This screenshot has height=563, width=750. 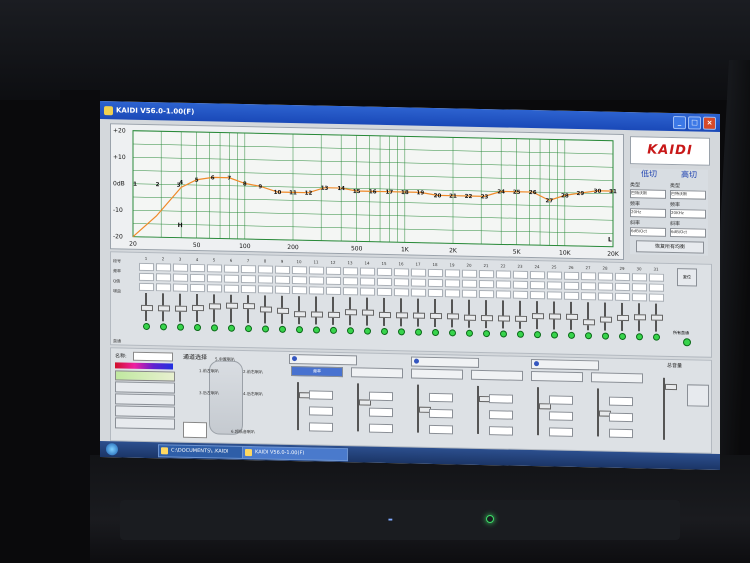 What do you see at coordinates (688, 232) in the screenshot?
I see `high-cut-slope-select: 6dB/Oct` at bounding box center [688, 232].